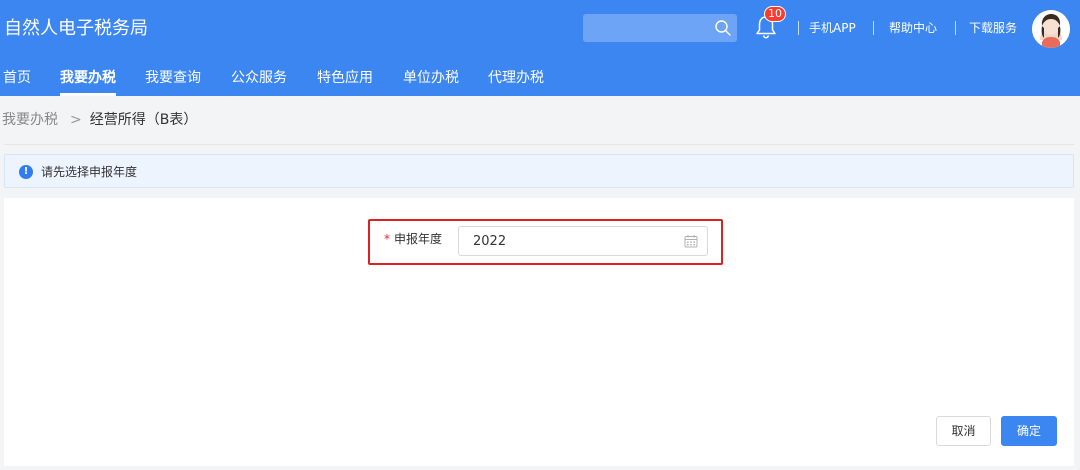 This screenshot has height=470, width=1080. I want to click on required-mark: *, so click(387, 239).